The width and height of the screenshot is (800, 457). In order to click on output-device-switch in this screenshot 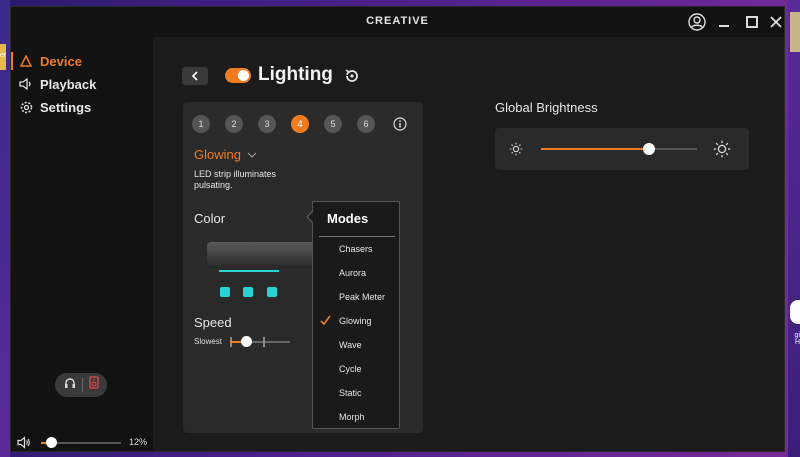, I will do `click(81, 385)`.